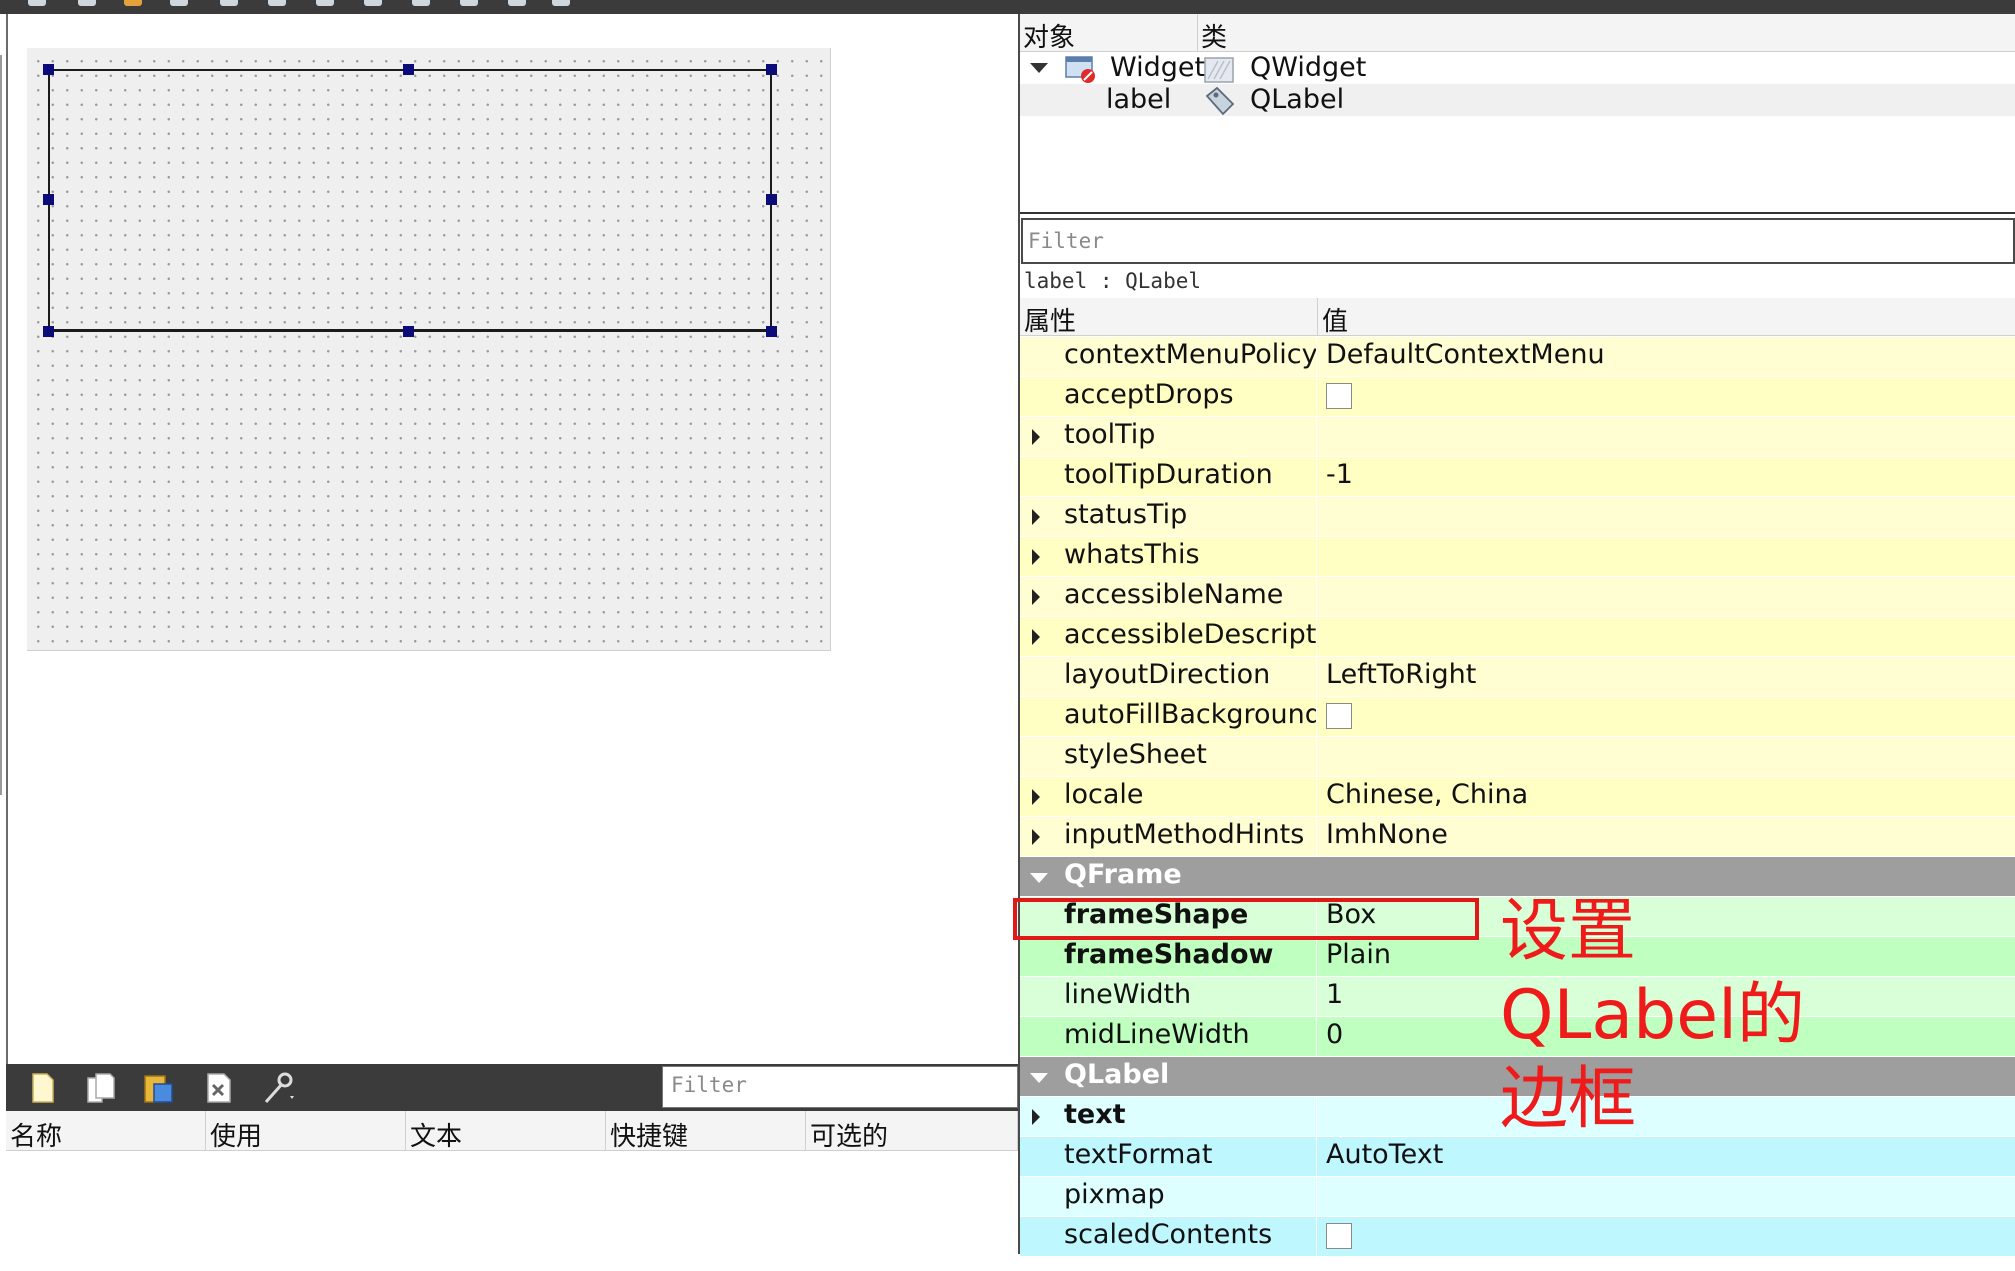 This screenshot has width=2015, height=1271. Describe the element at coordinates (1666, 1156) in the screenshot. I see `property-value: AutoText` at that location.